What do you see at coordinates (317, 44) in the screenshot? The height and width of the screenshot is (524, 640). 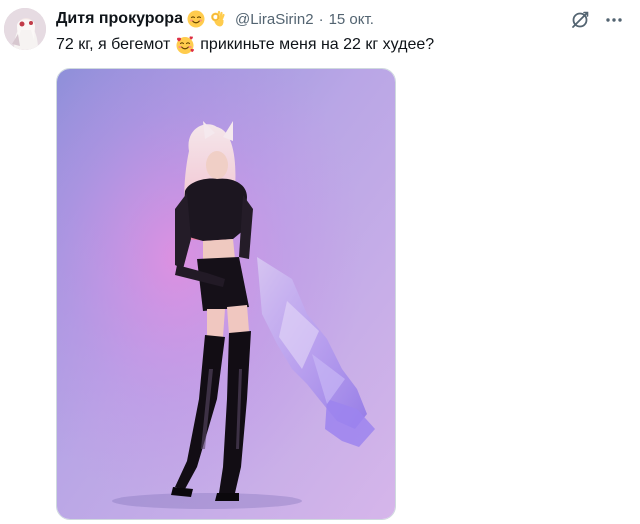 I see `tweet-text-part-2: прикиньте меня на 22 кг худее?` at bounding box center [317, 44].